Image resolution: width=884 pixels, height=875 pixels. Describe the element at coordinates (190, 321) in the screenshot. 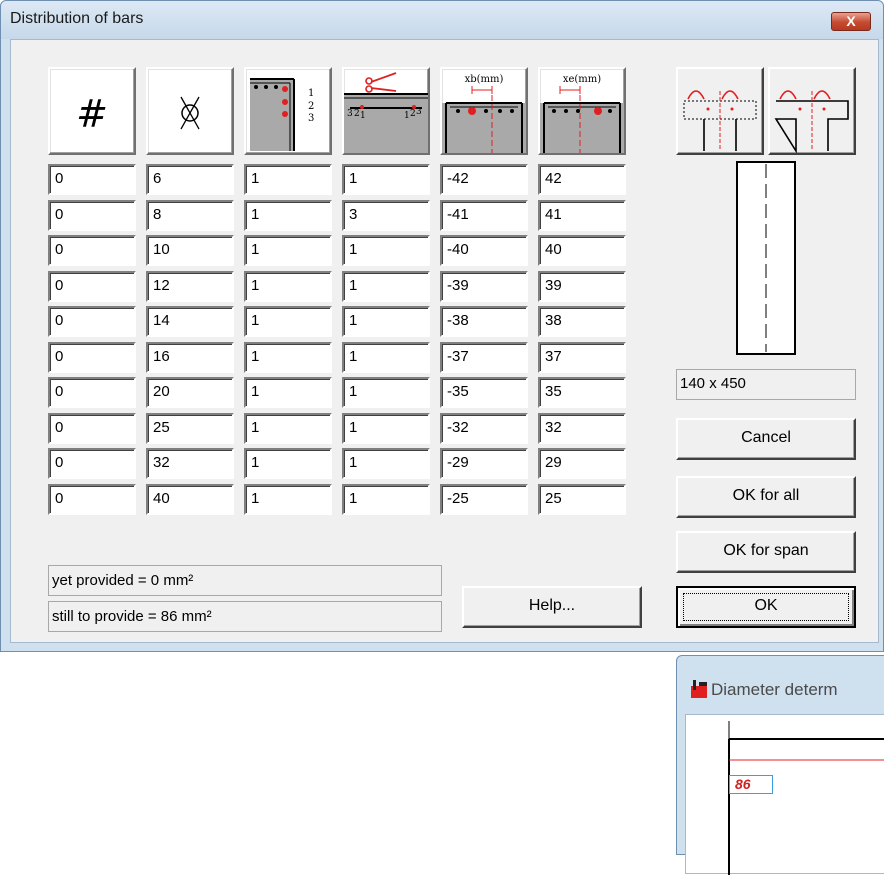

I see `cell-diameter: 14` at that location.